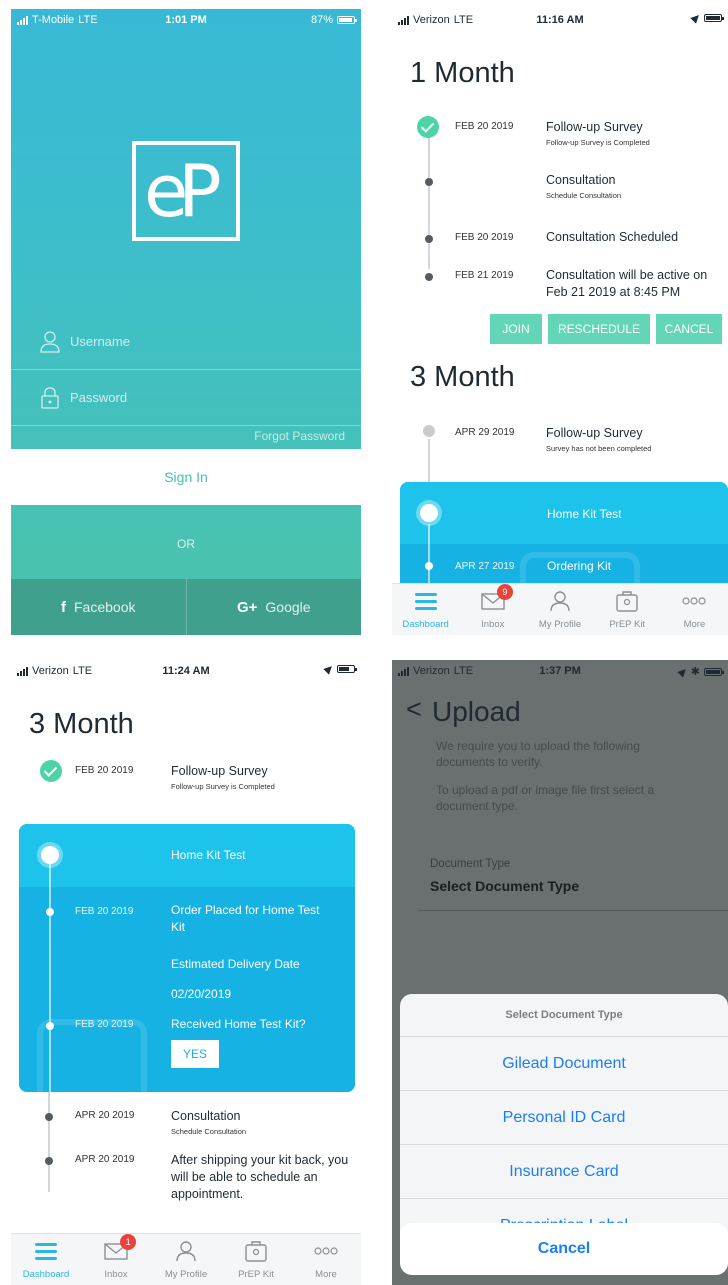 The width and height of the screenshot is (728, 1285). Describe the element at coordinates (186, 544) in the screenshot. I see `or-divider: OR` at that location.